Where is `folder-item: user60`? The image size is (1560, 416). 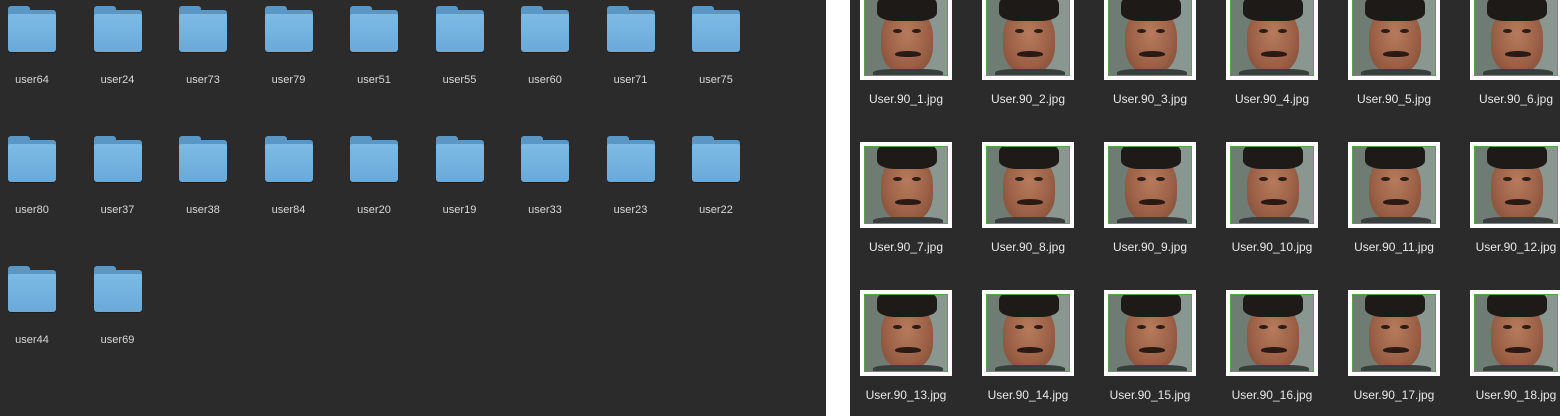 folder-item: user60 is located at coordinates (545, 55).